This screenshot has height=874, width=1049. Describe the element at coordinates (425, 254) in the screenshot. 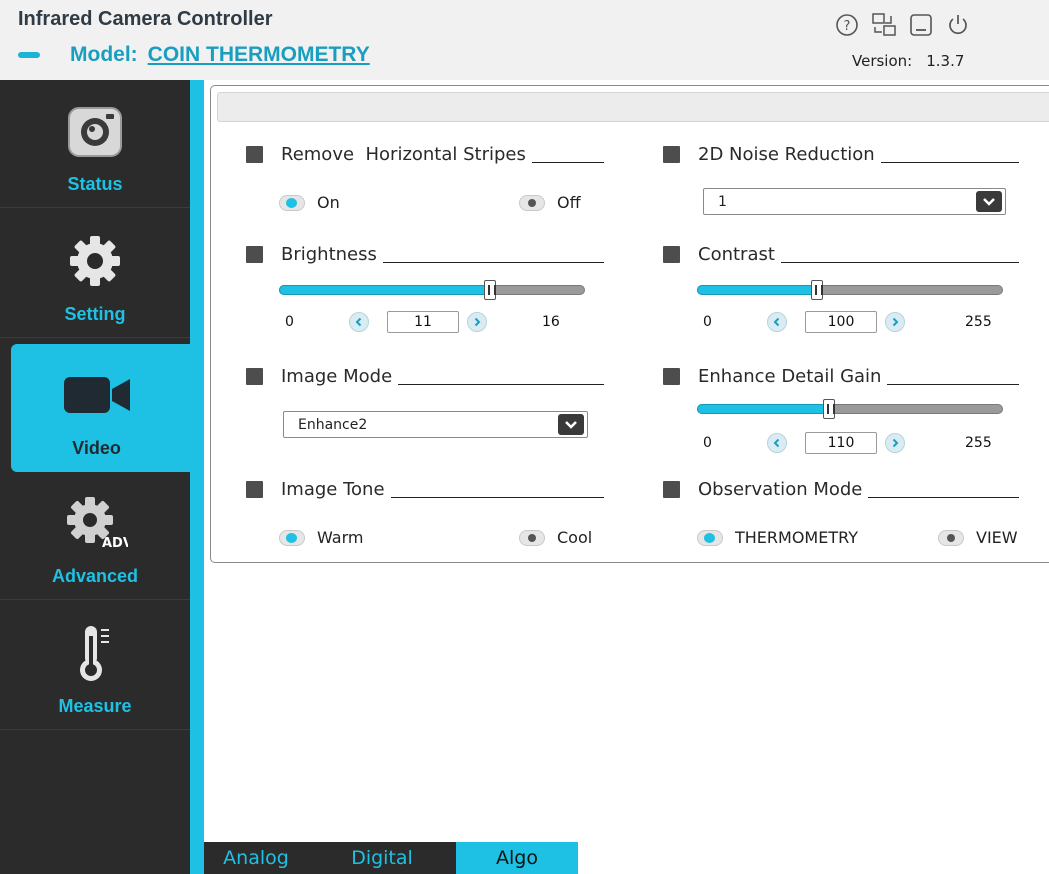

I see `brightness-section: Brightness` at that location.